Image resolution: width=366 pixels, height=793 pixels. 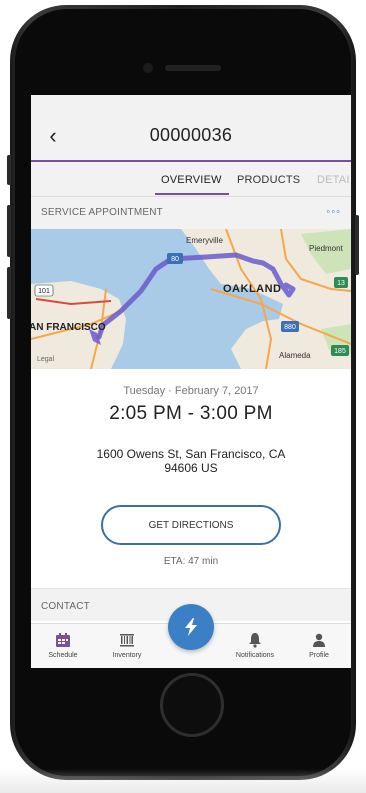 What do you see at coordinates (191, 413) in the screenshot?
I see `appointment-time: 2:05 PM - 3:00 PM` at bounding box center [191, 413].